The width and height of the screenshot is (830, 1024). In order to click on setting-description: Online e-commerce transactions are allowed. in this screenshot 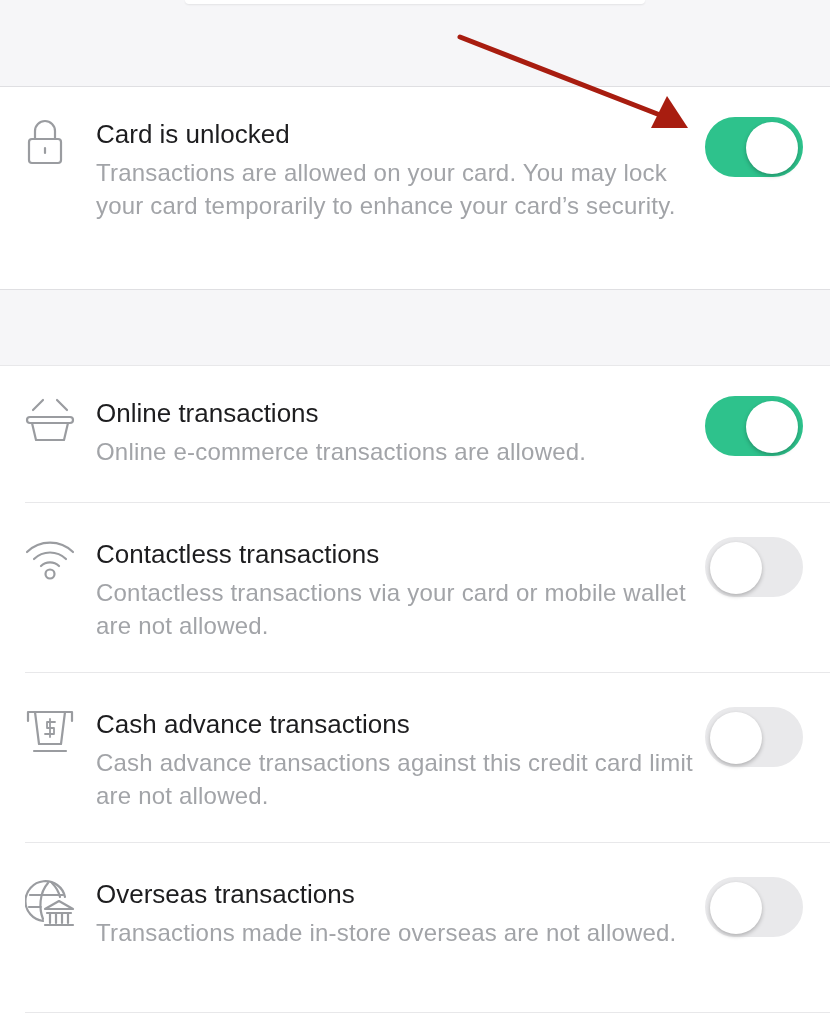, I will do `click(342, 452)`.